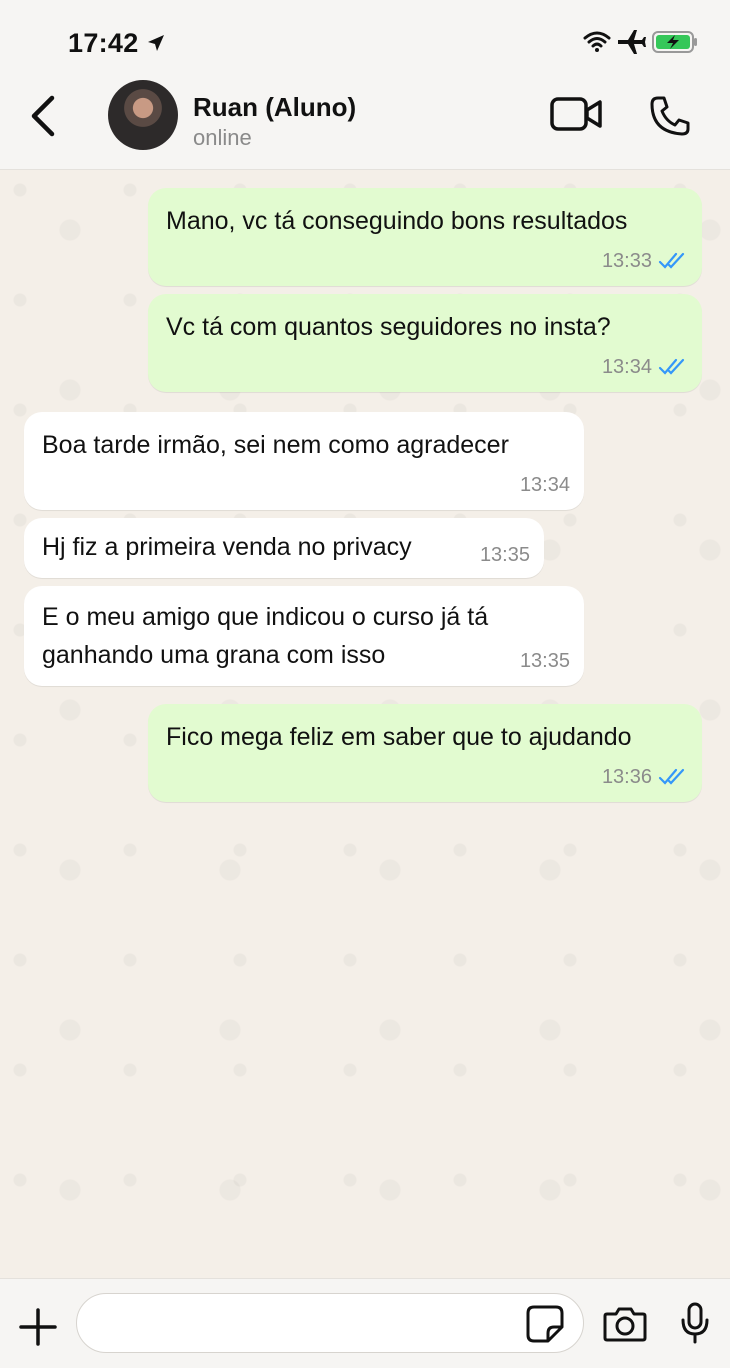 The height and width of the screenshot is (1368, 730). What do you see at coordinates (365, 40) in the screenshot?
I see `status-bar: 17:42` at bounding box center [365, 40].